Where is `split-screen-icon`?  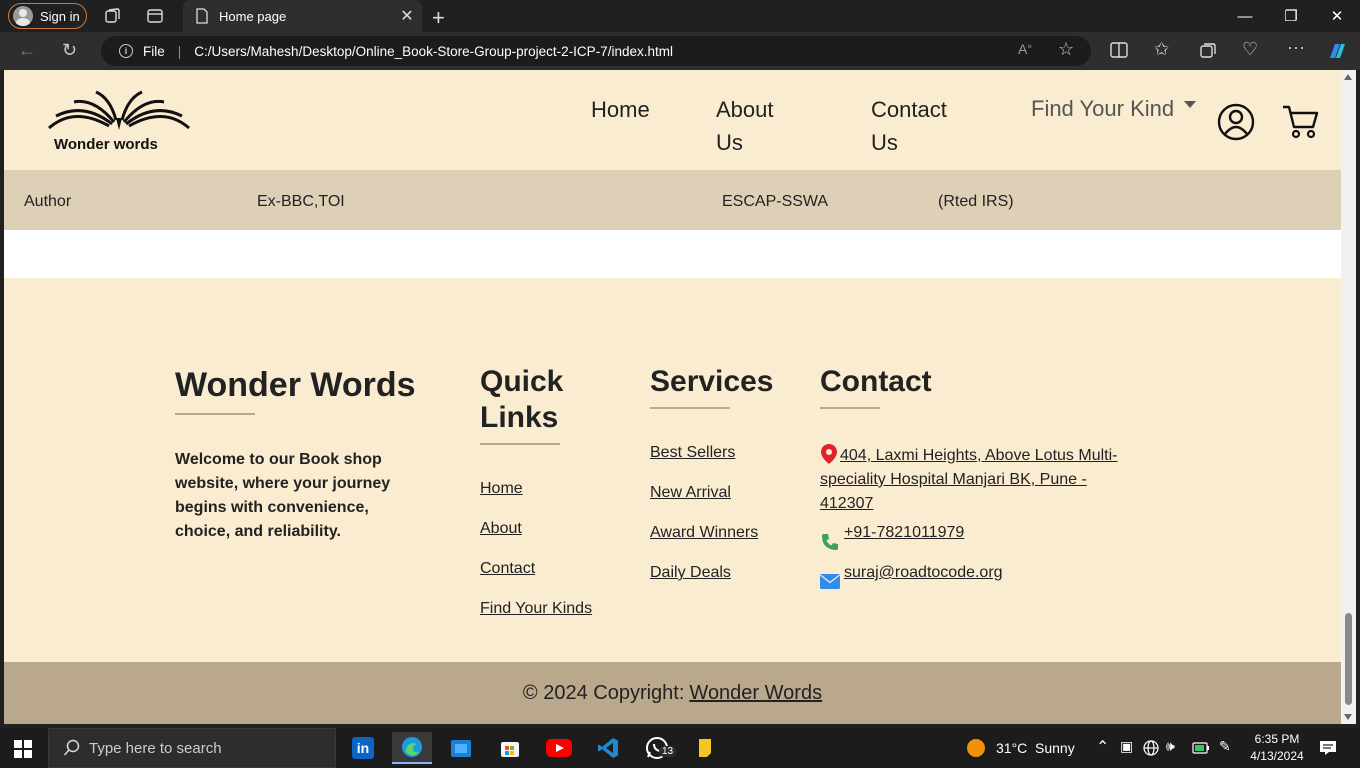 split-screen-icon is located at coordinates (1119, 52).